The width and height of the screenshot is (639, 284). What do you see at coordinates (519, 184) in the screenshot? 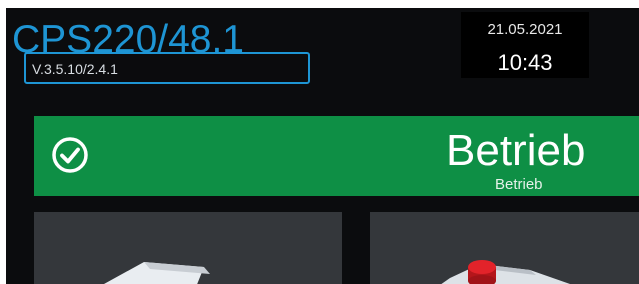
I see `status-subtitle: Betrieb` at bounding box center [519, 184].